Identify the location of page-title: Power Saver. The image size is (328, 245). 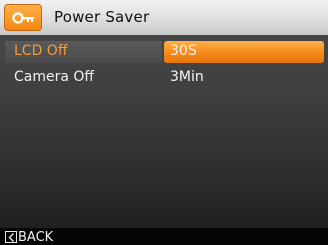
(102, 17).